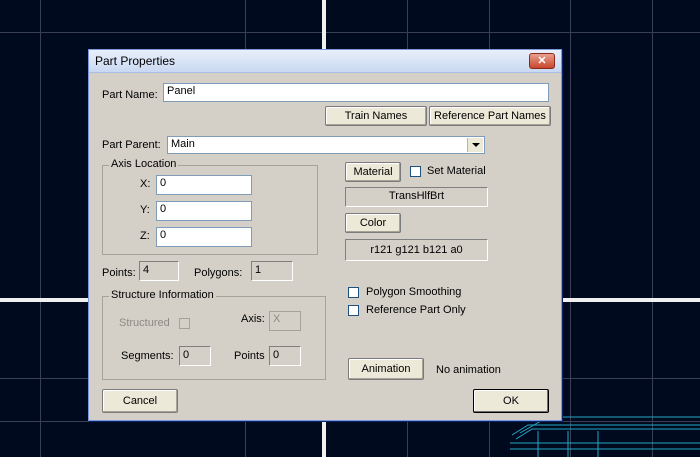 This screenshot has height=457, width=700. I want to click on part-parent-select: Main, so click(326, 145).